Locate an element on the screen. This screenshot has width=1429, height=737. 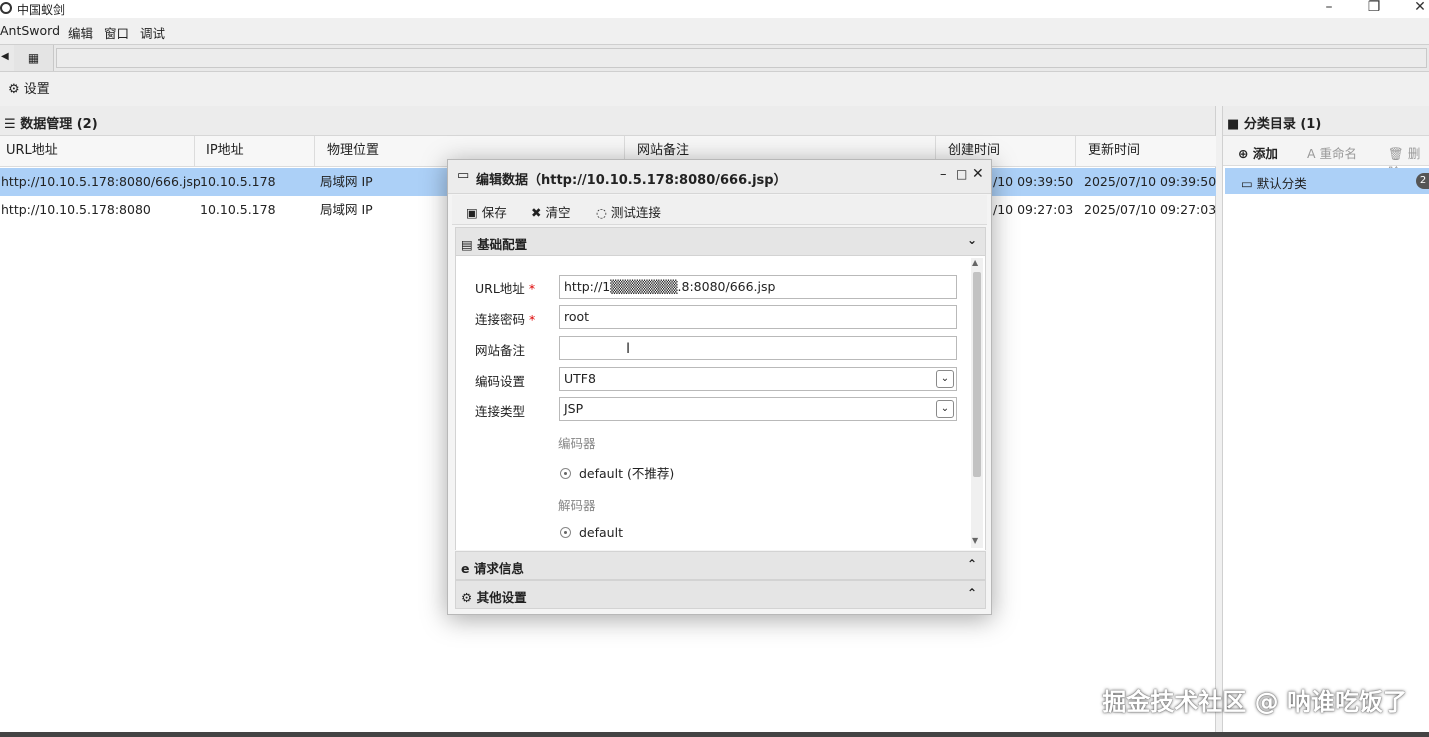
app-logo-icon is located at coordinates (6, 8).